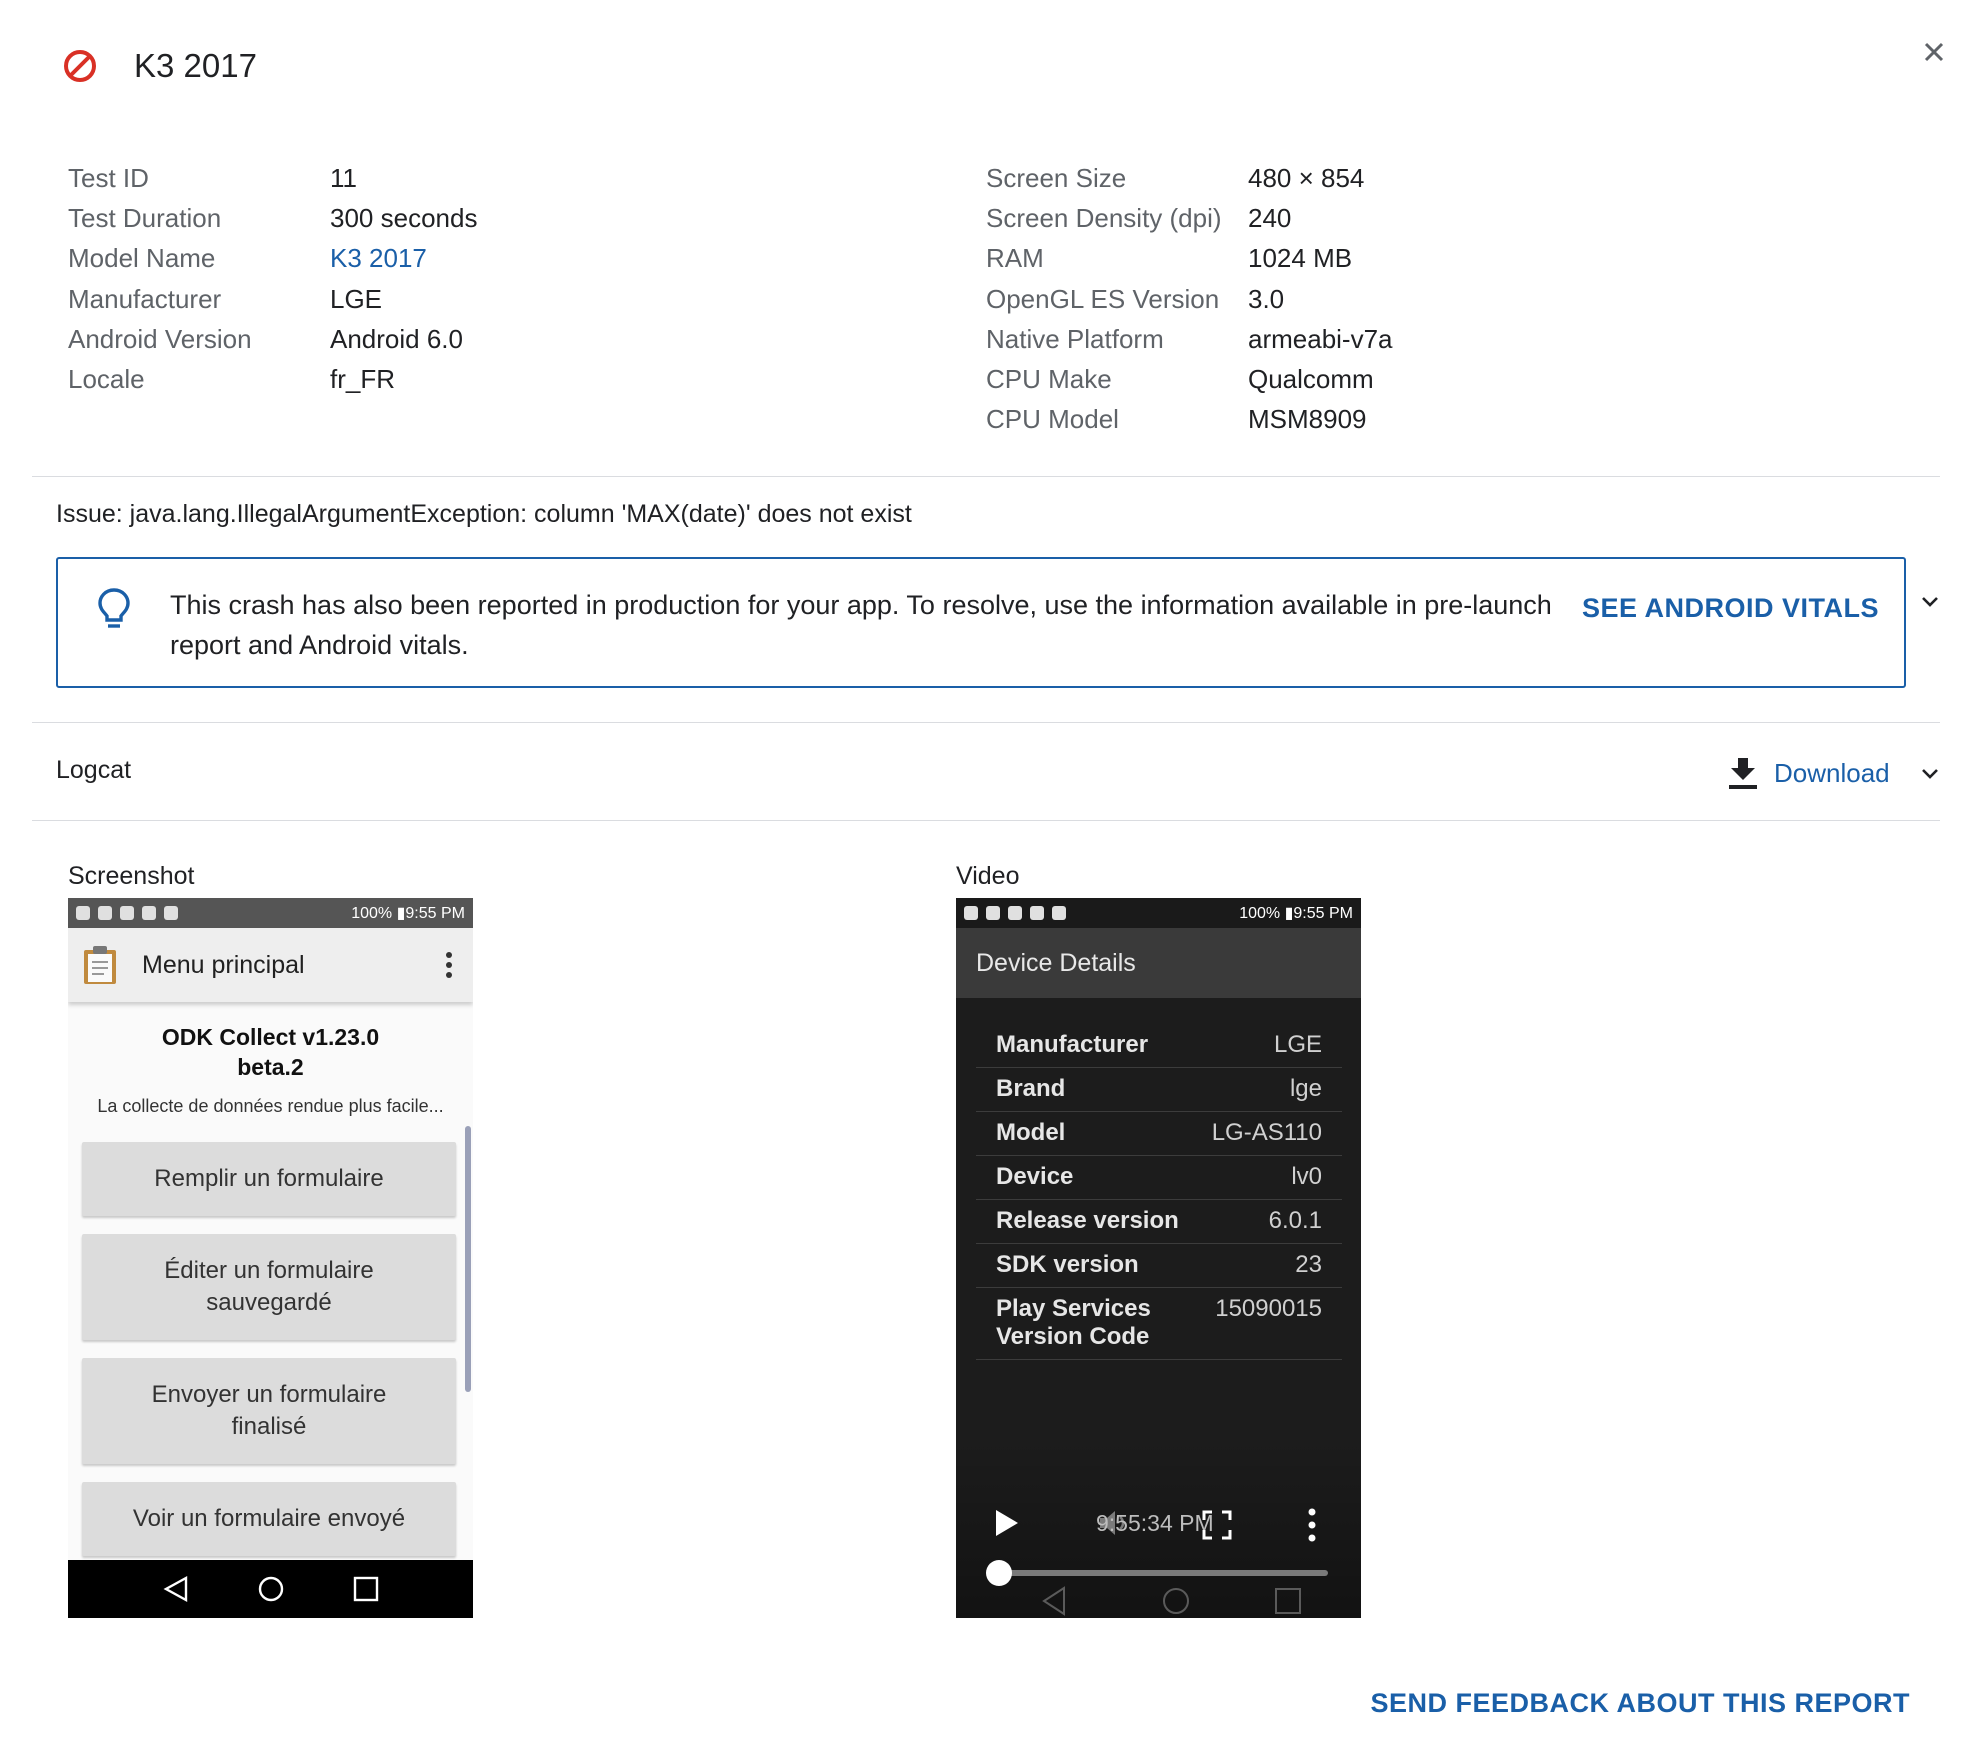 This screenshot has height=1758, width=1972. I want to click on report-header: K3 2017, so click(159, 66).